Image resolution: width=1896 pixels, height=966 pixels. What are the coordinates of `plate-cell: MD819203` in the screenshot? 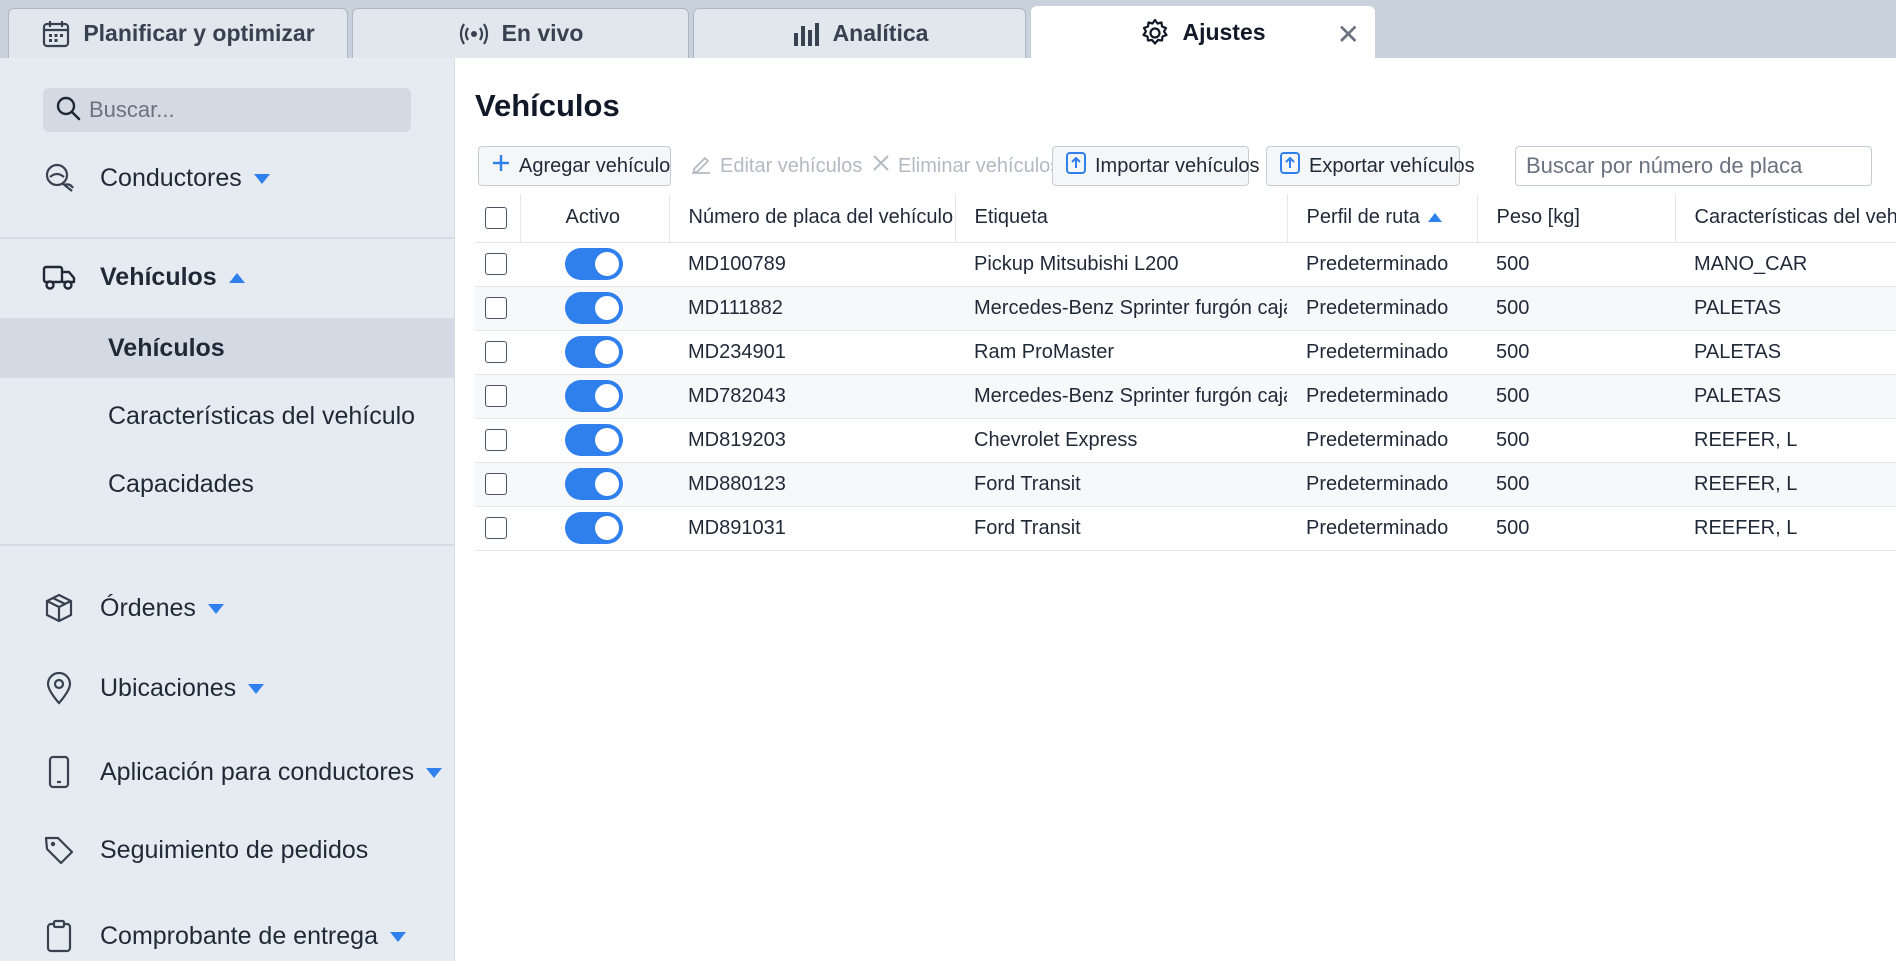 It's located at (812, 440).